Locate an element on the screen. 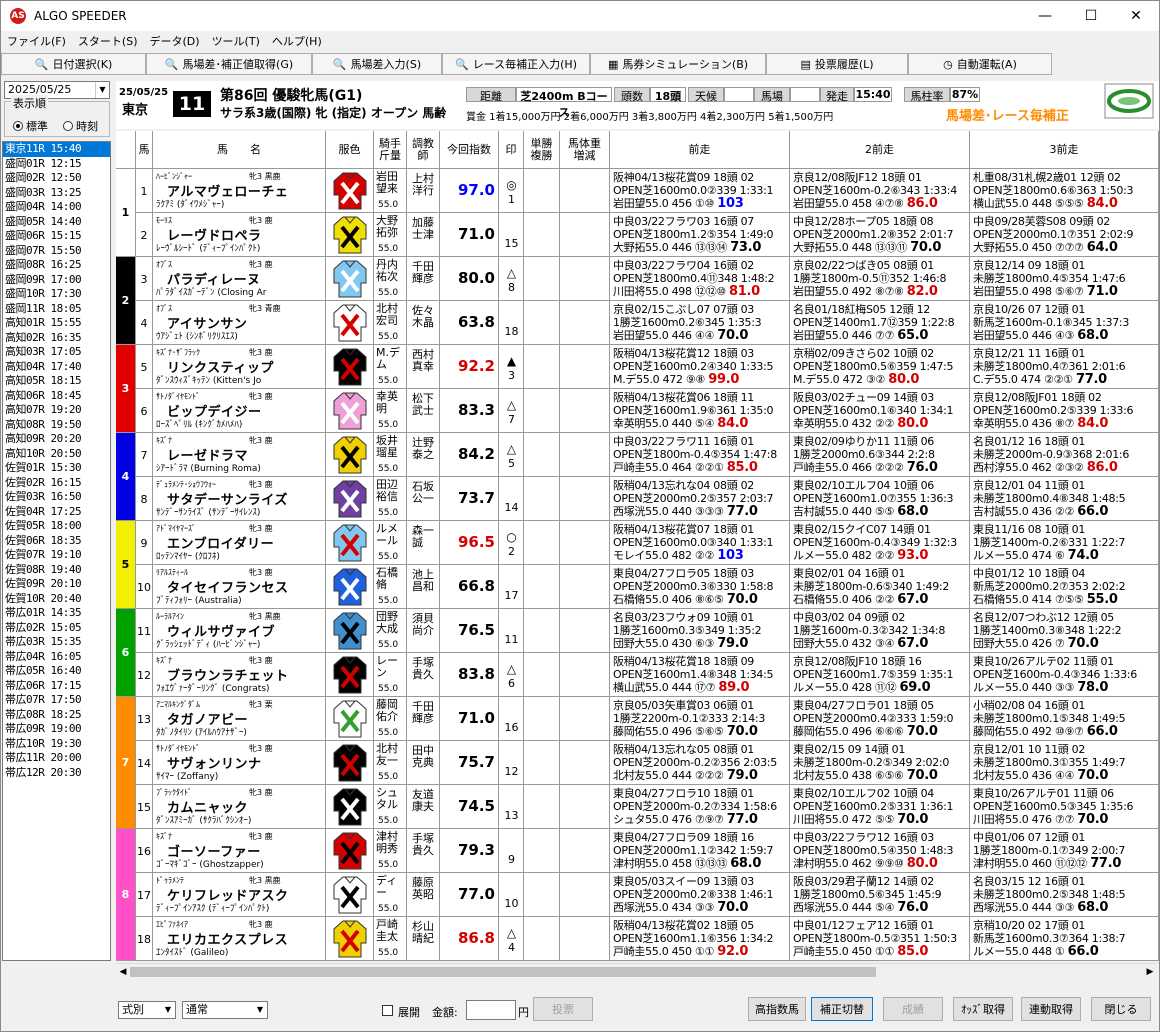  race-list-item: 帯広11R 20:00 is located at coordinates (56, 758).